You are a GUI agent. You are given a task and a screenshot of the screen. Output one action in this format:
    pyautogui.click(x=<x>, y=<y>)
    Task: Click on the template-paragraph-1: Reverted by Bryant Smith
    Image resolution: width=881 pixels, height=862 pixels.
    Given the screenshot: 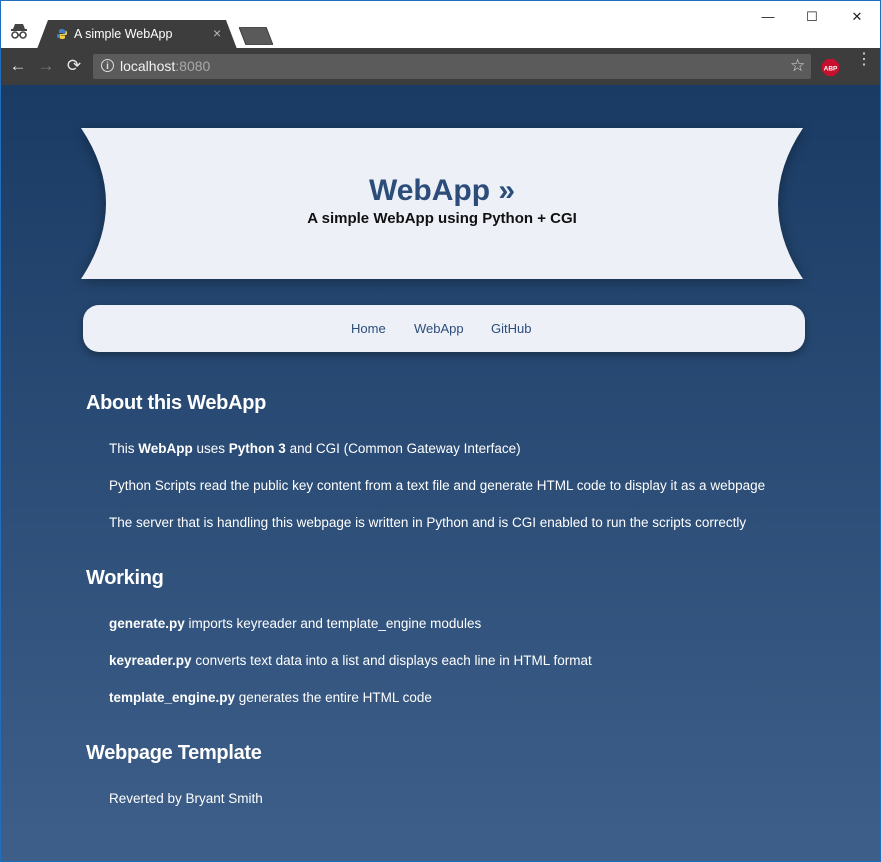 What is the action you would take?
    pyautogui.click(x=186, y=798)
    